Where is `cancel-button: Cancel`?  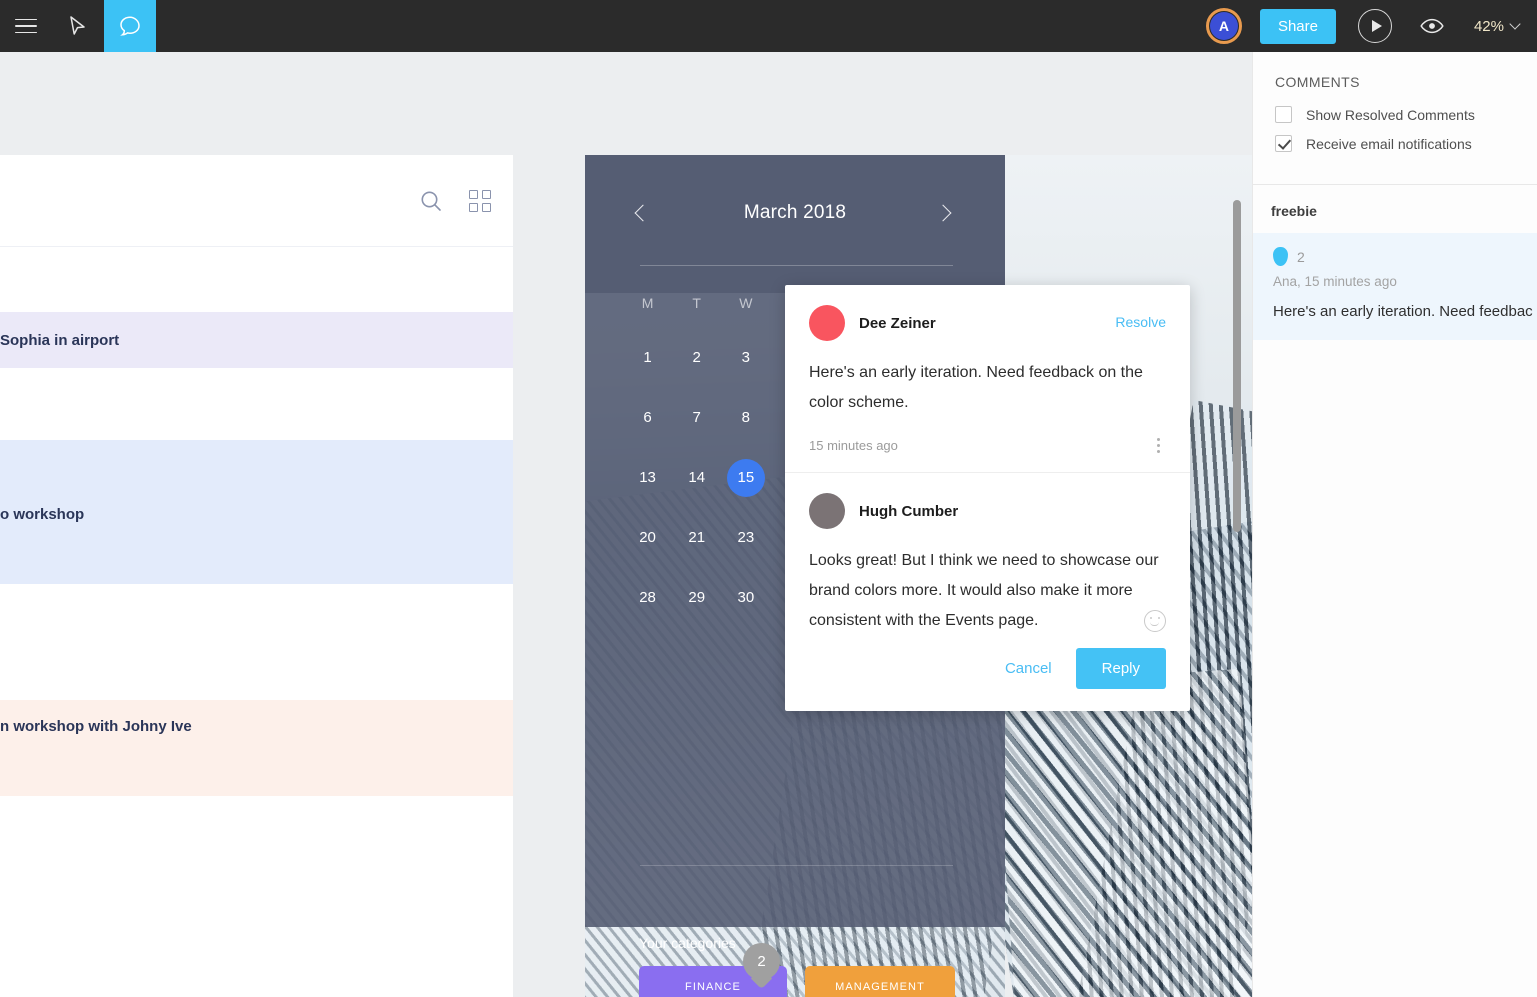 cancel-button: Cancel is located at coordinates (1028, 668).